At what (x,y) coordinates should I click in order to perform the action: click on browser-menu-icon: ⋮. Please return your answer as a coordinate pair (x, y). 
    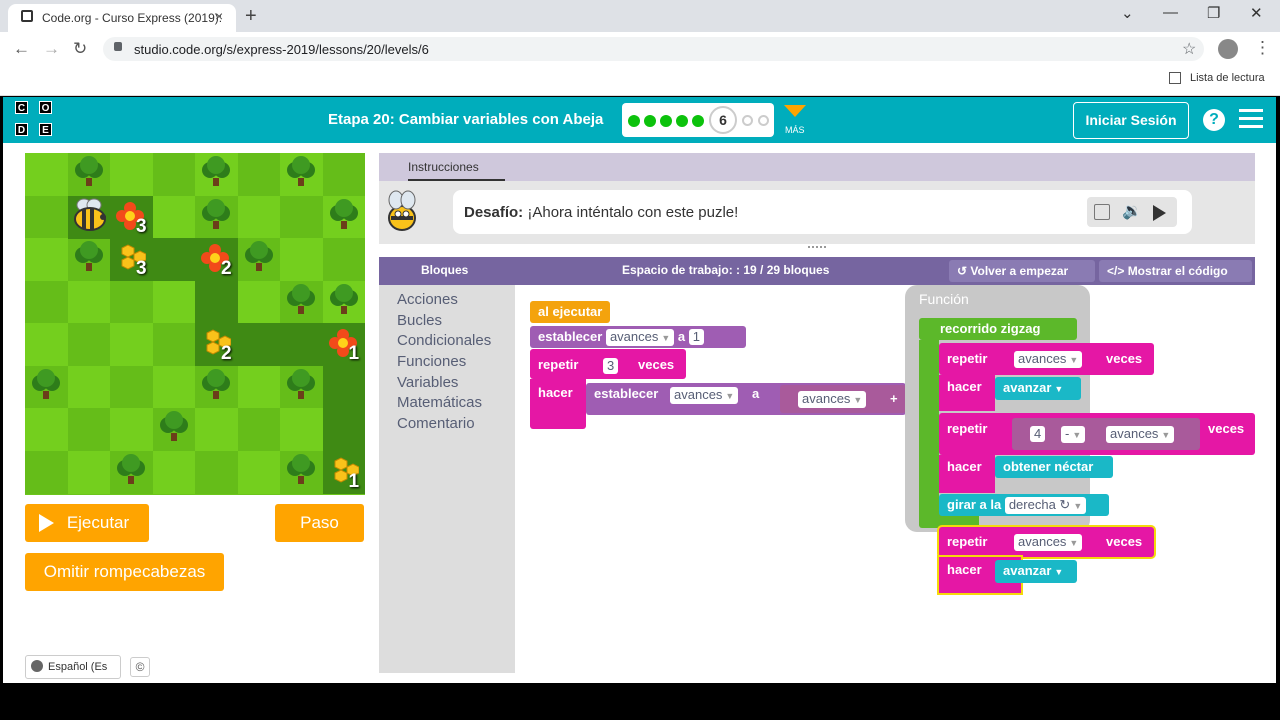
    Looking at the image, I should click on (1262, 48).